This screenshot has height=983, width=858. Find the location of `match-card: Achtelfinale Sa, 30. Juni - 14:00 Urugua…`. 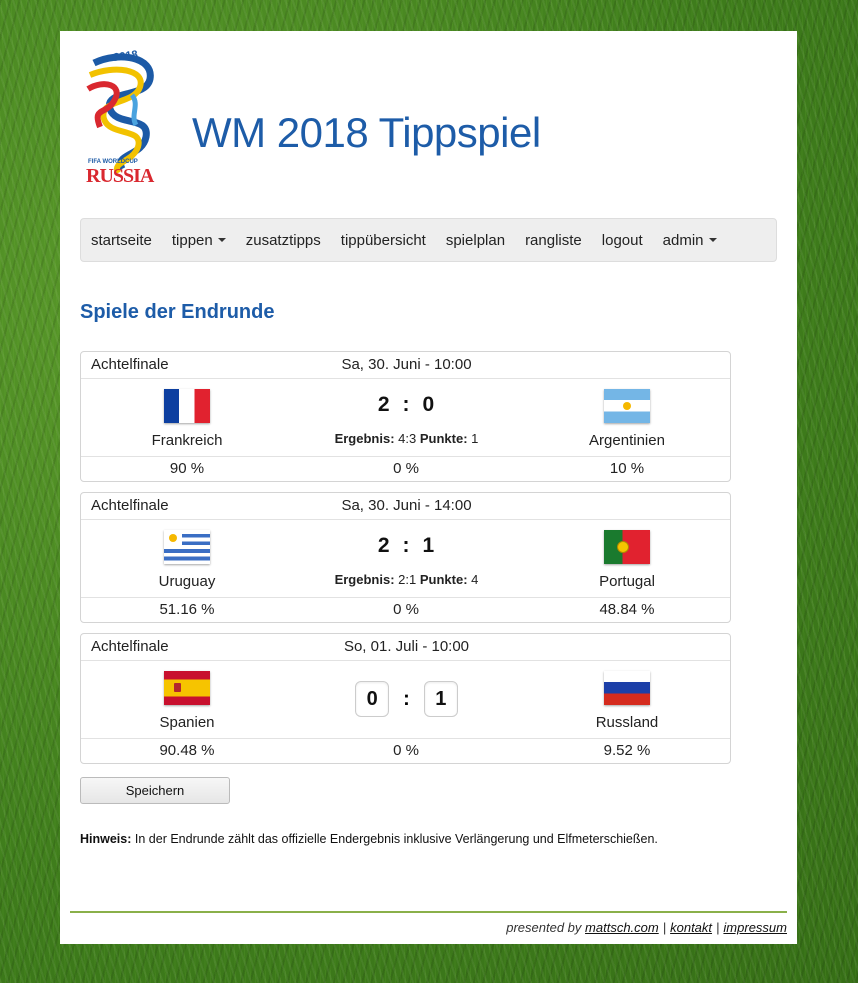

match-card: Achtelfinale Sa, 30. Juni - 14:00 Urugua… is located at coordinates (405, 557).